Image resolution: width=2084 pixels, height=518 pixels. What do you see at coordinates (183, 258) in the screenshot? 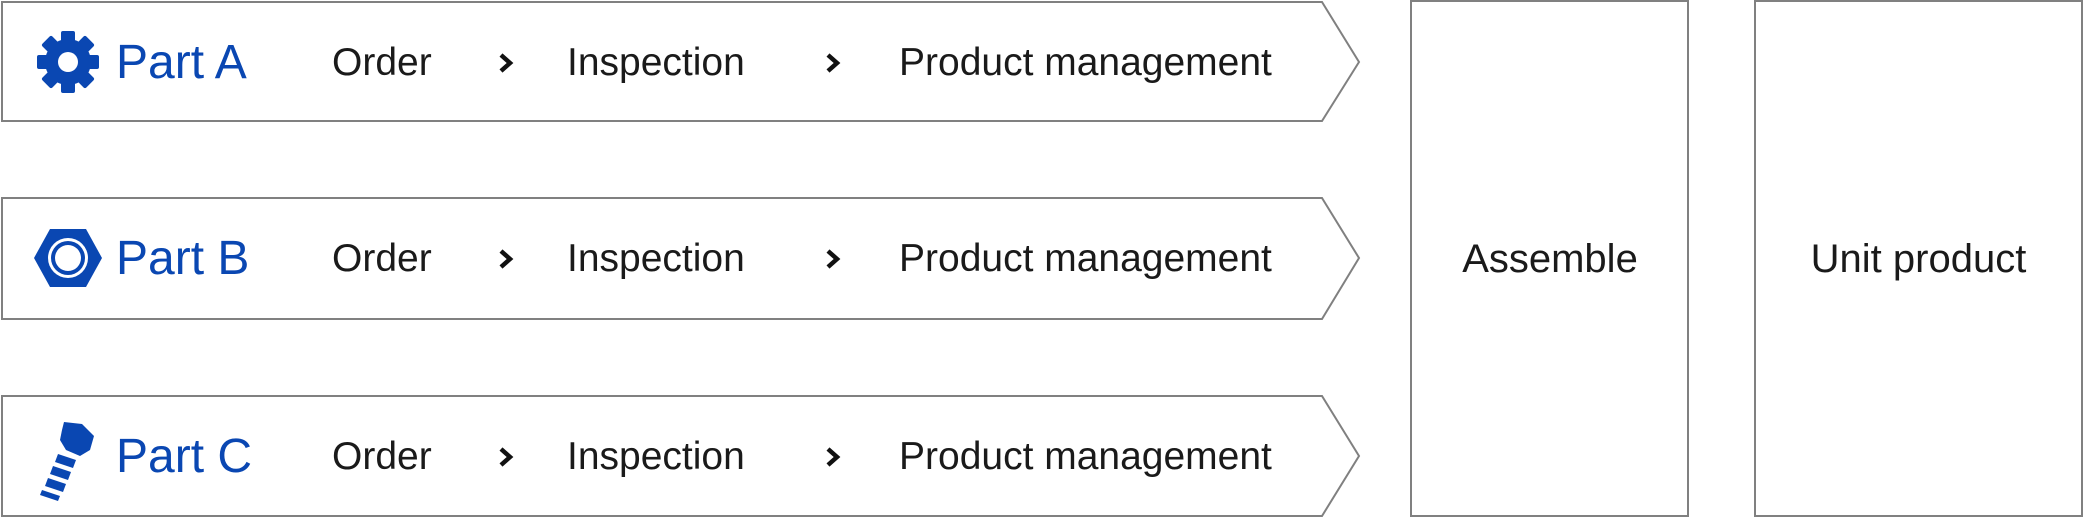
I see `part-label: Part B` at bounding box center [183, 258].